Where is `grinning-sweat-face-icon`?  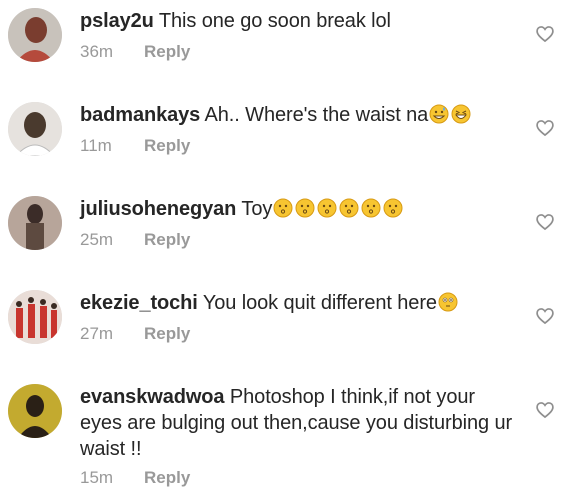 grinning-sweat-face-icon is located at coordinates (439, 115).